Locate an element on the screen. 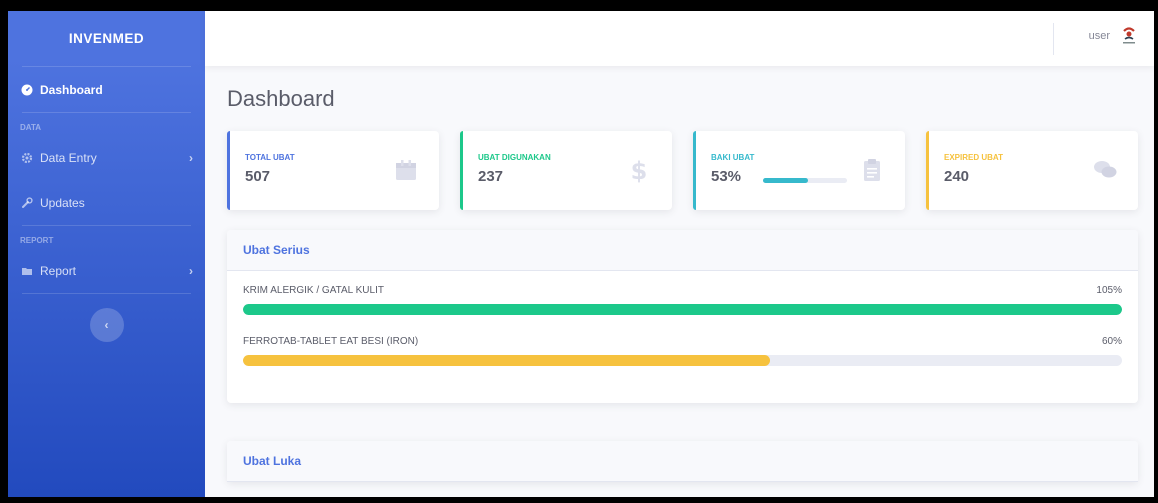  sidebar-item-report: Report › is located at coordinates (106, 270).